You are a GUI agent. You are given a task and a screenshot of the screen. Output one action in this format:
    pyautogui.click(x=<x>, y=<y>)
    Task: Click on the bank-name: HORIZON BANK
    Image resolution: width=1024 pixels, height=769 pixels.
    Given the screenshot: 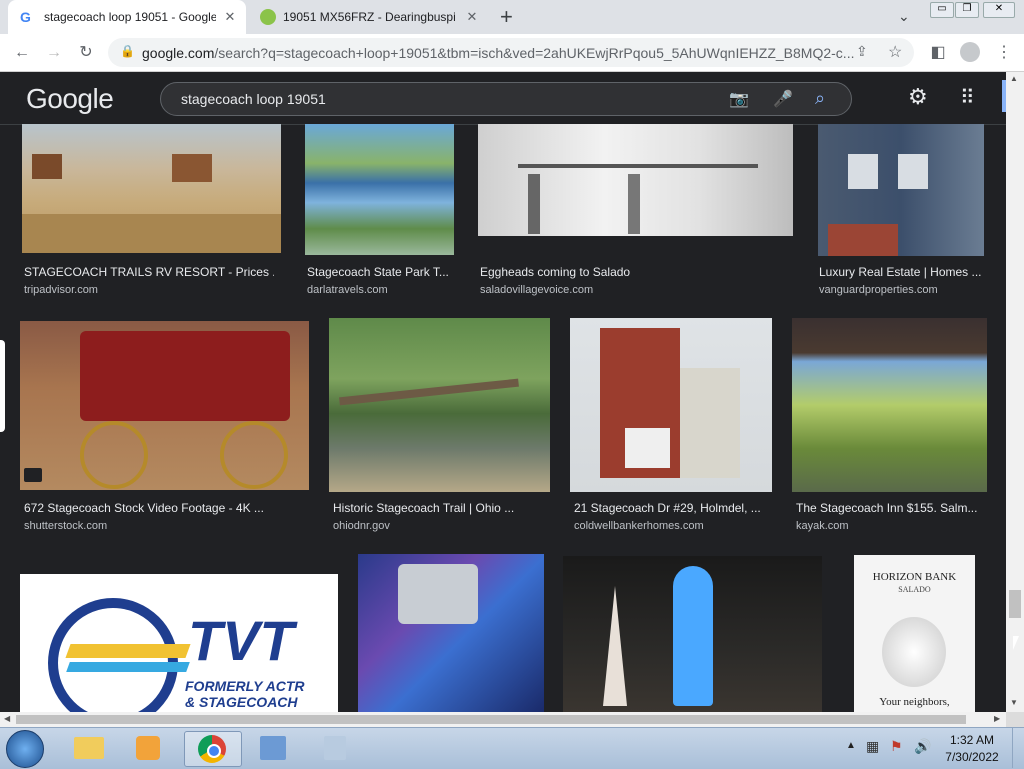 What is the action you would take?
    pyautogui.click(x=914, y=577)
    